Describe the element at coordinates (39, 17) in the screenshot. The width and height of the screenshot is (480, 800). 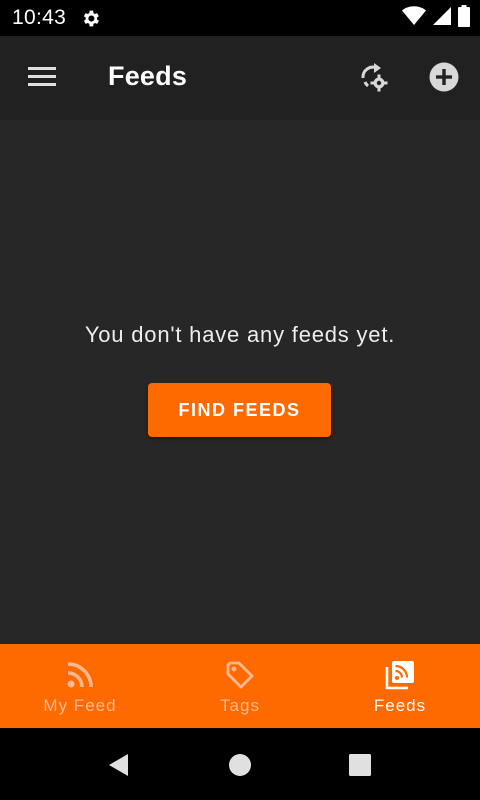
I see `status-time: 10:43` at that location.